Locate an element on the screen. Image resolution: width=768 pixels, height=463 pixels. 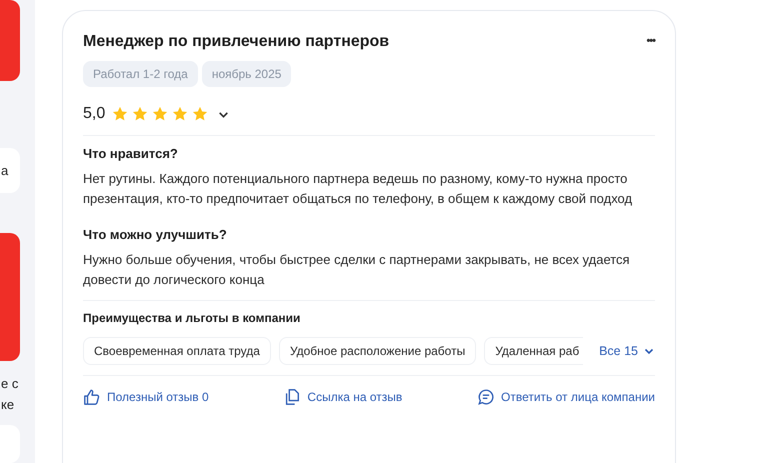
side-card: а is located at coordinates (10, 171).